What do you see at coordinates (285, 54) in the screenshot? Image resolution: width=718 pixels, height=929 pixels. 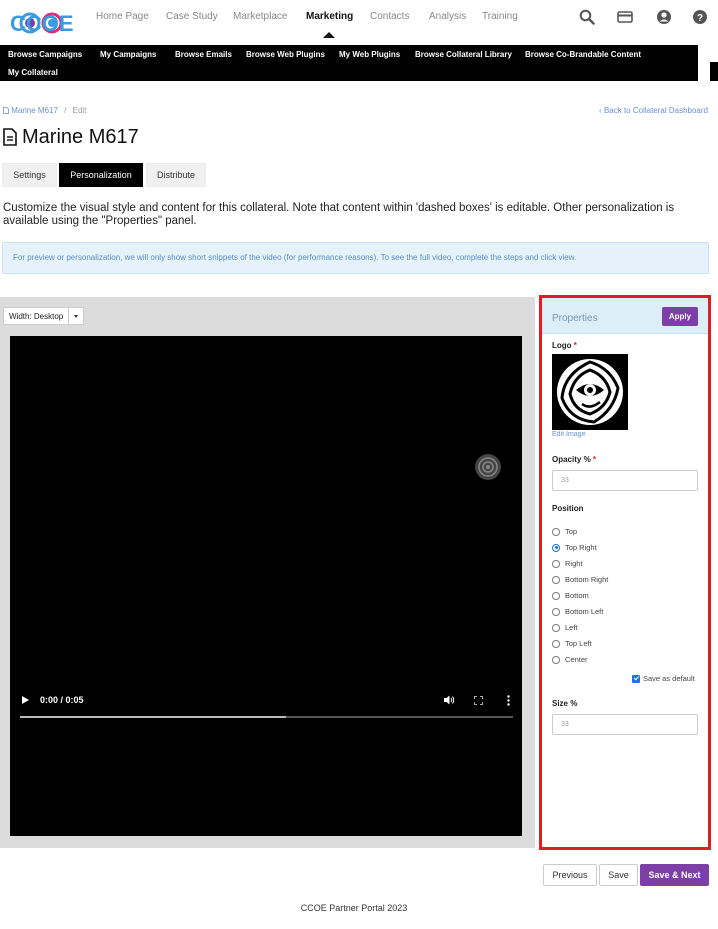 I see `subnav-browse-web-plugins: Browse Web Plugins` at bounding box center [285, 54].